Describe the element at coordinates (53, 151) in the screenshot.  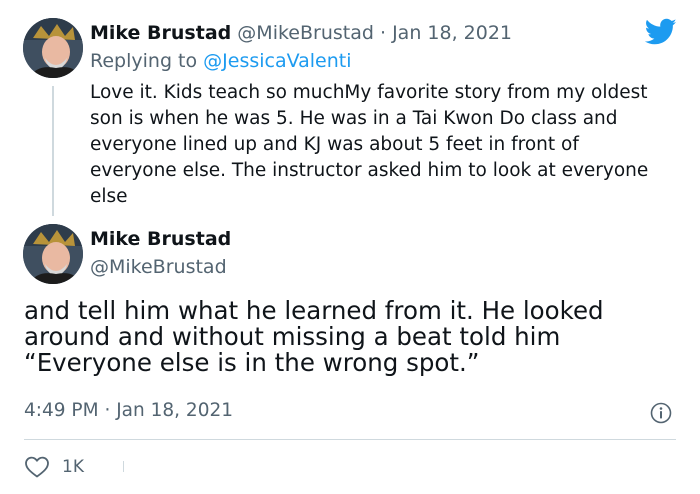
I see `thread-connector` at that location.